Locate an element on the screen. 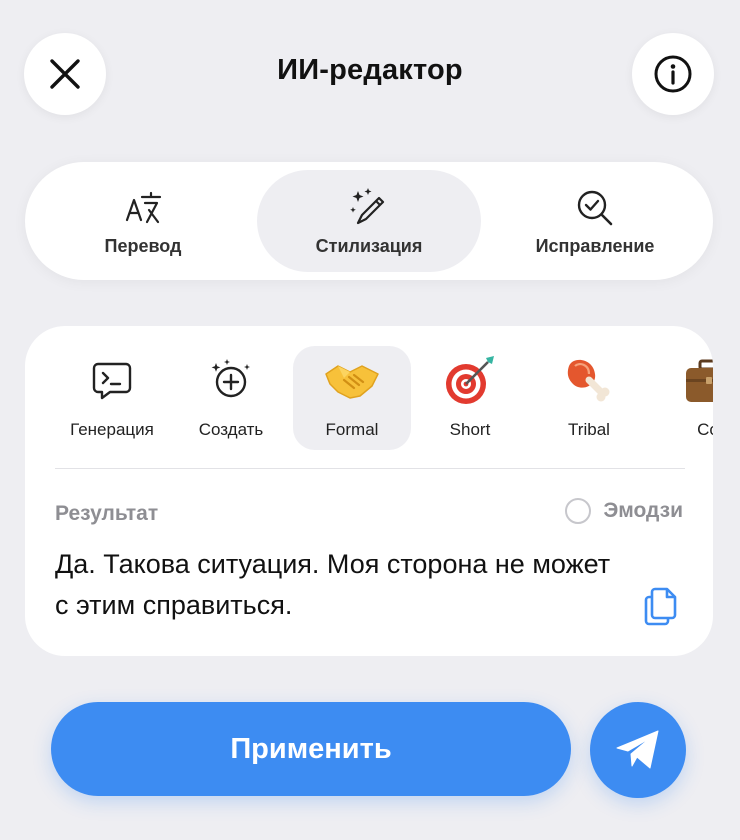  emoji-radio is located at coordinates (578, 511).